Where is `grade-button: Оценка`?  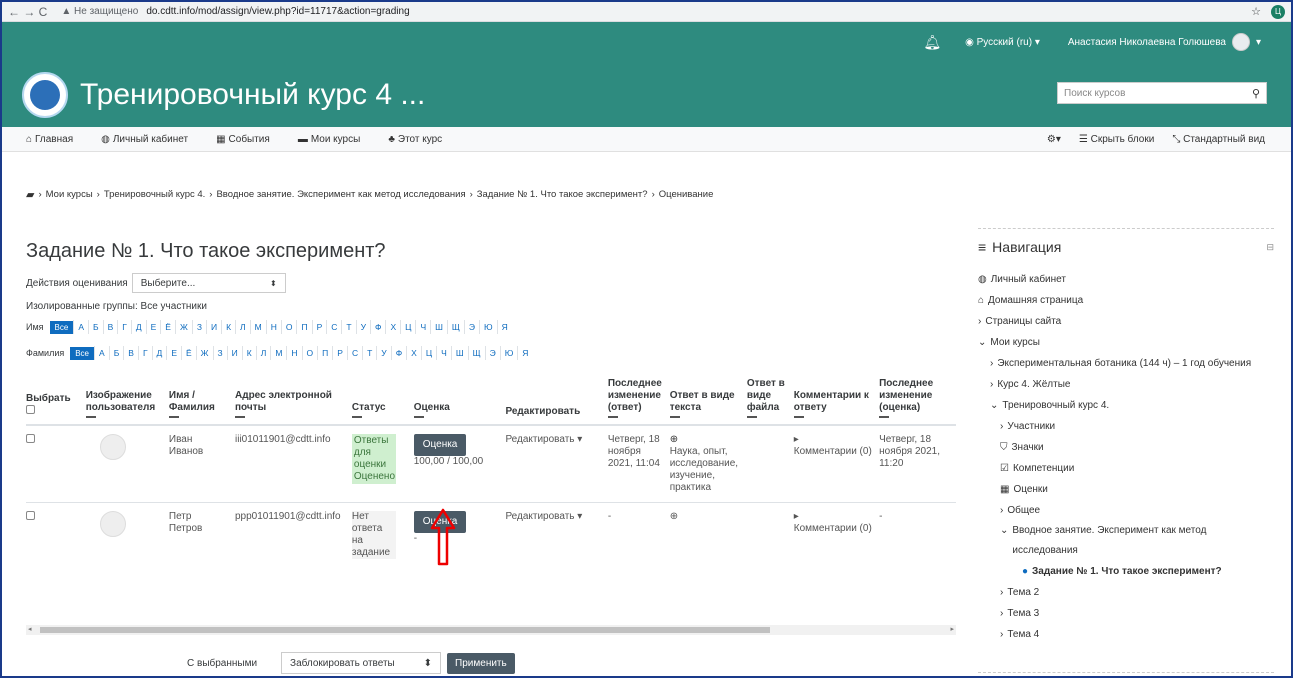 grade-button: Оценка is located at coordinates (440, 445).